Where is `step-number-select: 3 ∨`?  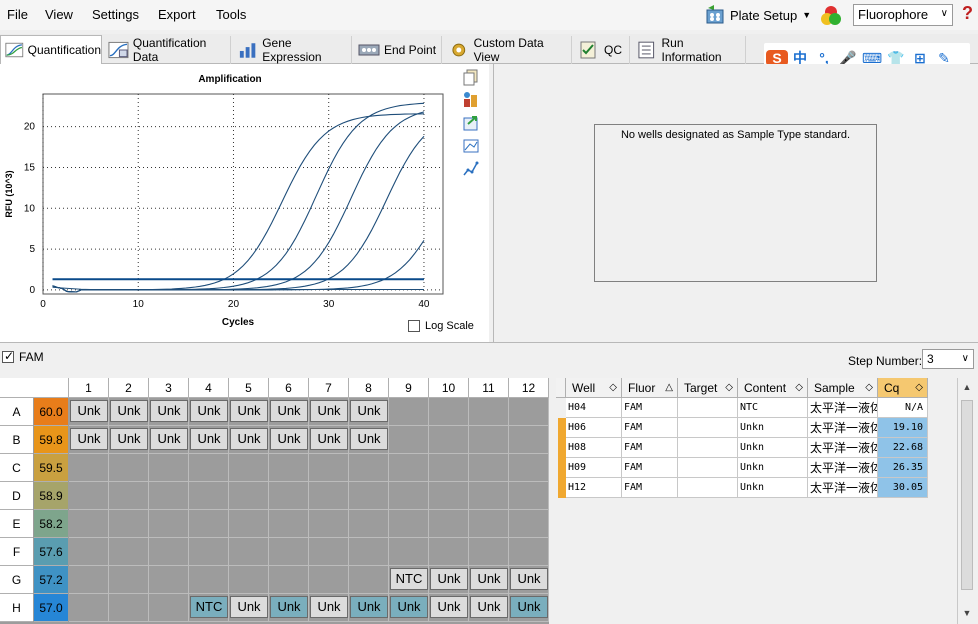
step-number-select: 3 ∨ is located at coordinates (948, 359).